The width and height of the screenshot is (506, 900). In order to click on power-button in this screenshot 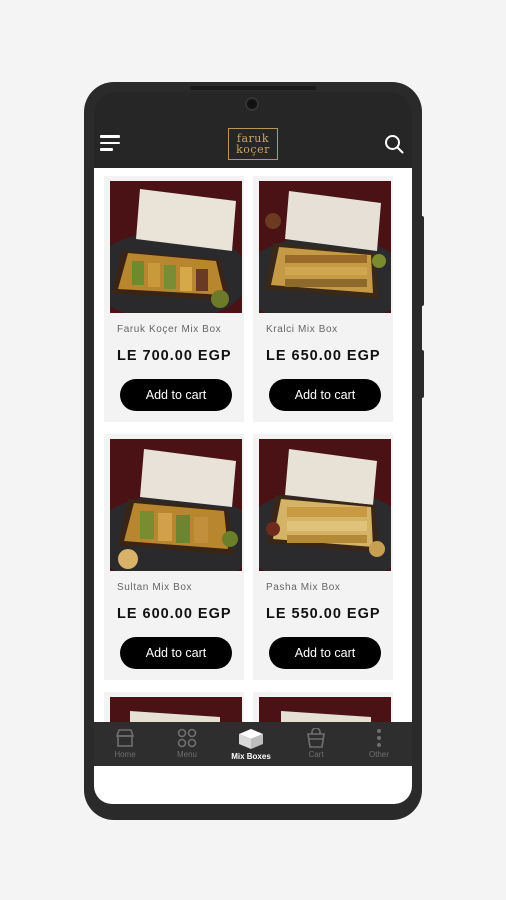, I will do `click(422, 374)`.